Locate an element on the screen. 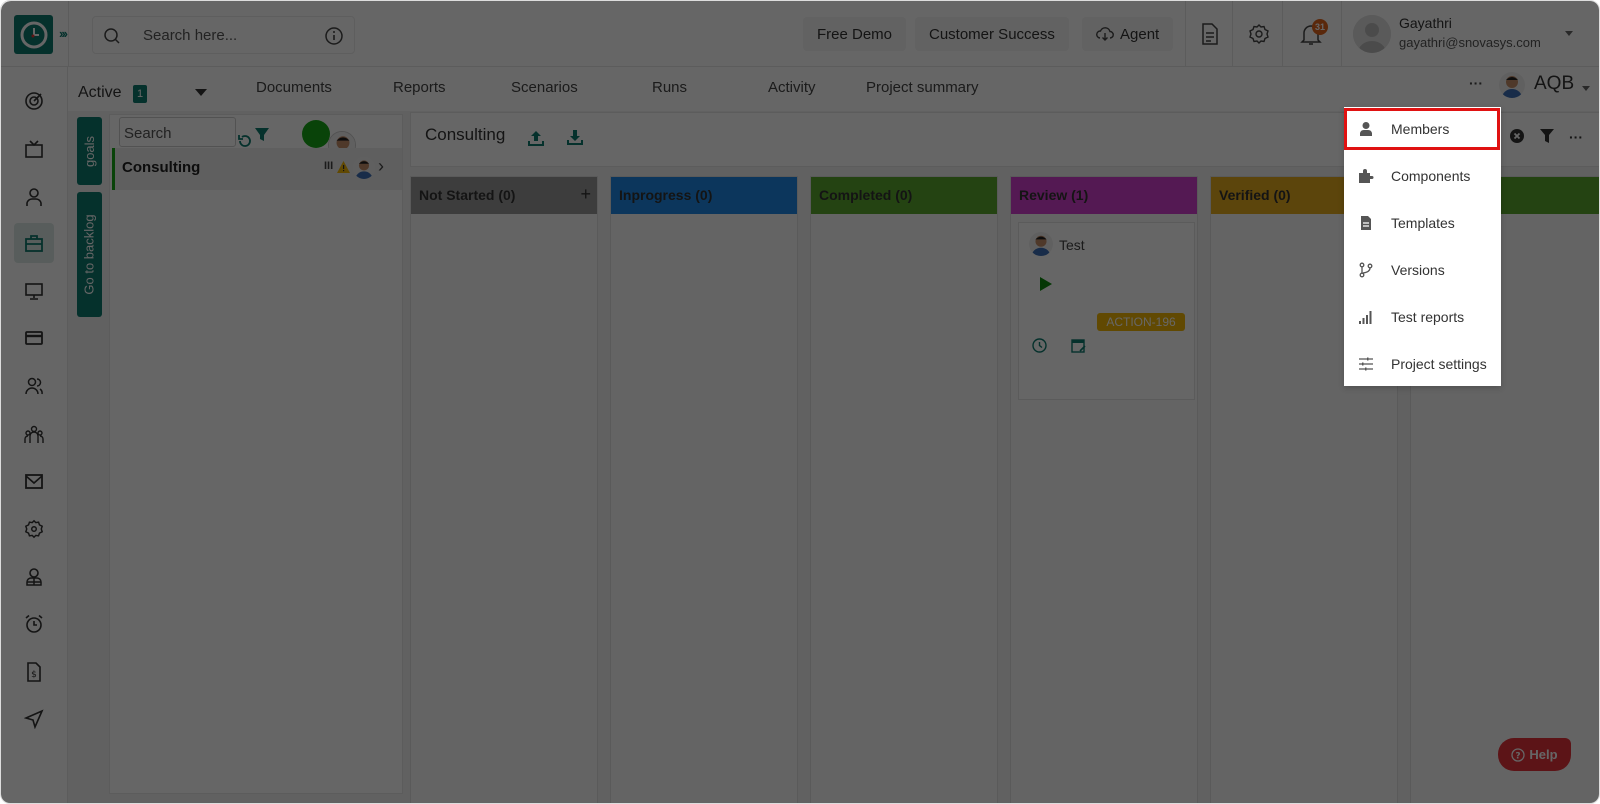 This screenshot has height=804, width=1600. menu-label: Members is located at coordinates (1420, 129).